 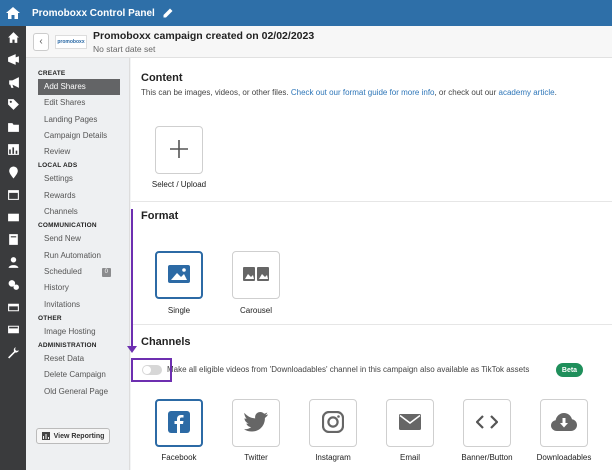 I want to click on instagram-icon, so click(x=333, y=422).